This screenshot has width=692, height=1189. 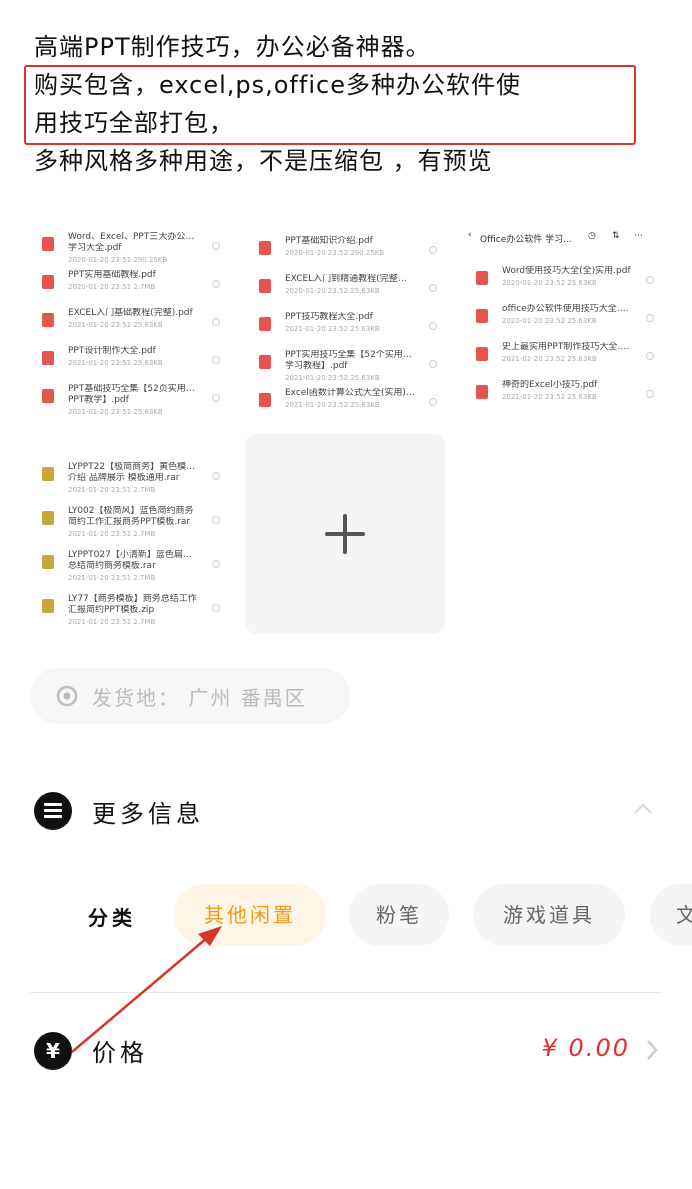 I want to click on location-value: 广州 番禺区, so click(x=247, y=698).